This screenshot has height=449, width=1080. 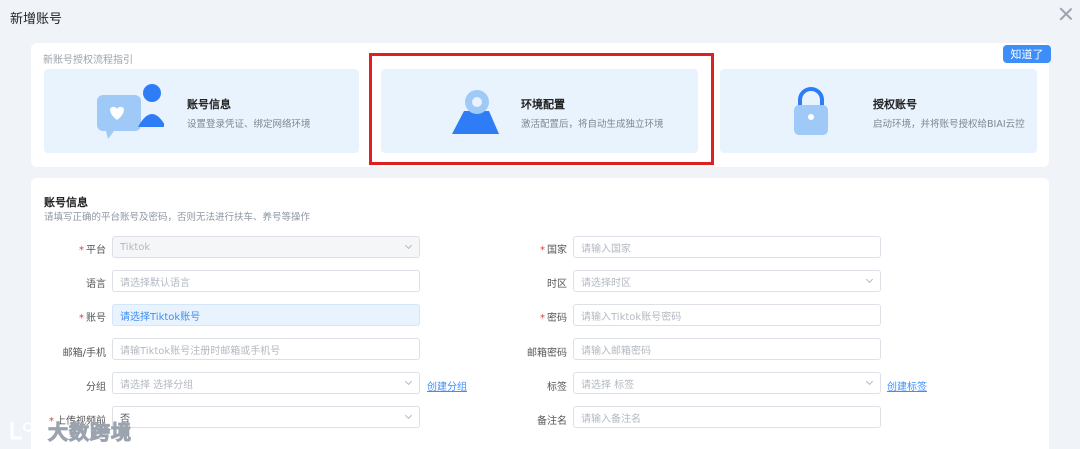 I want to click on email-label: 邮箱/手机, so click(x=84, y=353).